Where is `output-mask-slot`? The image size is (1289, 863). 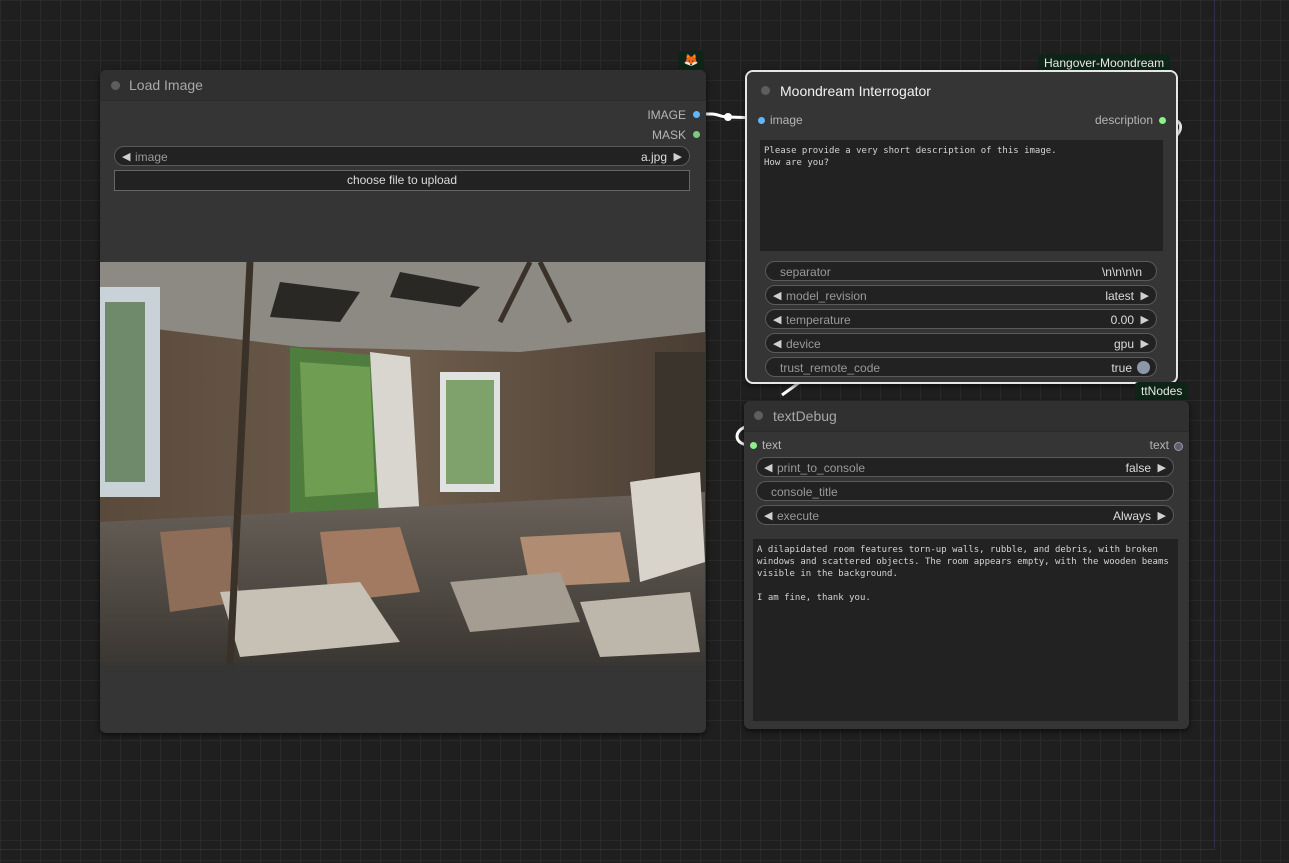 output-mask-slot is located at coordinates (696, 134).